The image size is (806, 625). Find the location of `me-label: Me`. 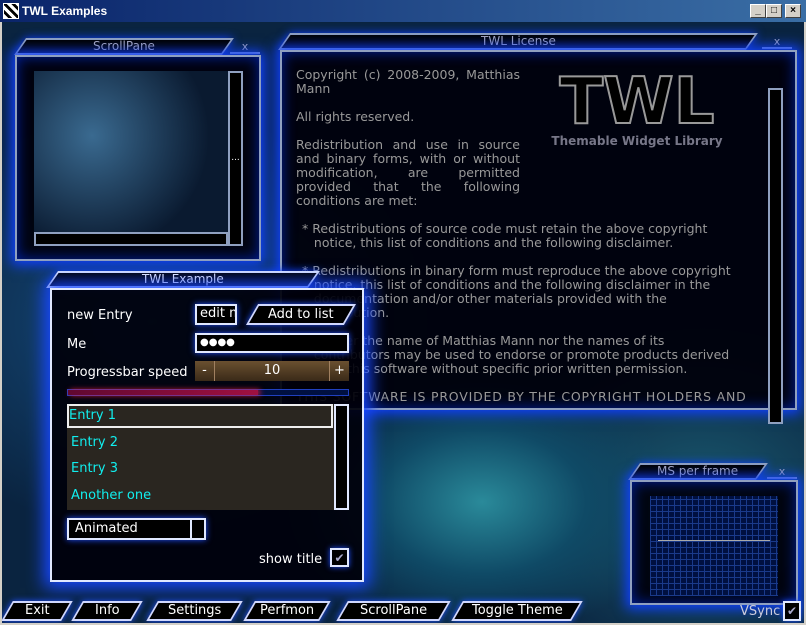

me-label: Me is located at coordinates (77, 344).